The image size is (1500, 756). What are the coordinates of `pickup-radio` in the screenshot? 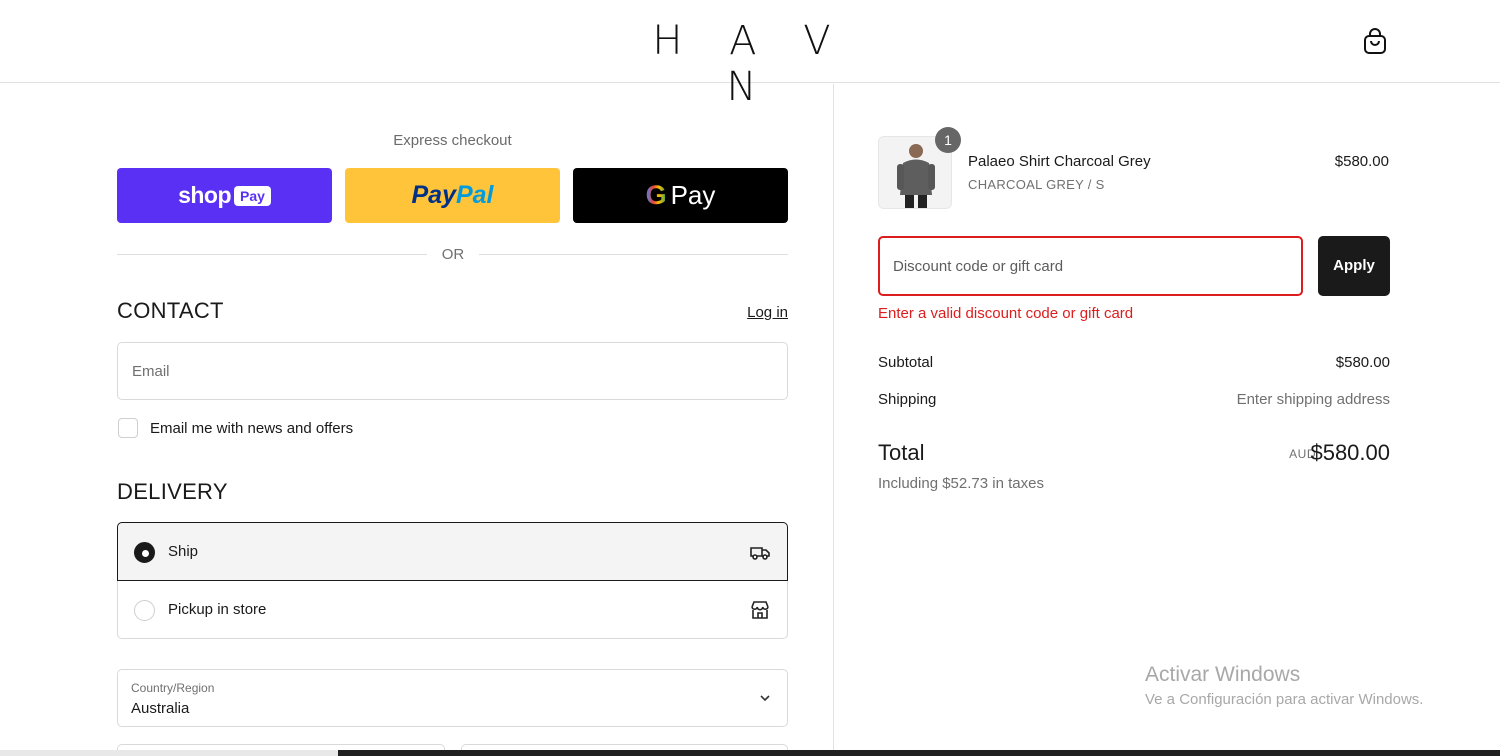 It's located at (144, 610).